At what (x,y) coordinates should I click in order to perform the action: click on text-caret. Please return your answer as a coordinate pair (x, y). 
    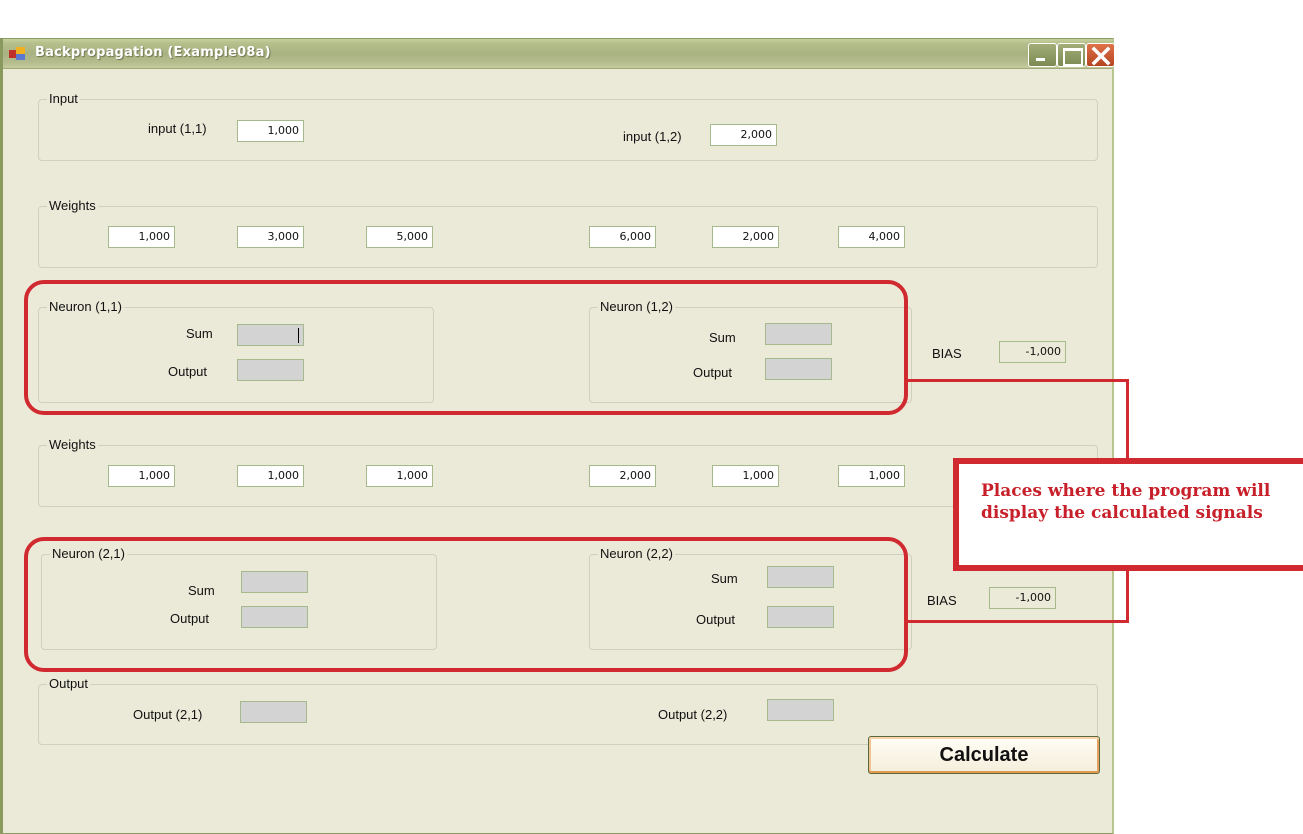
    Looking at the image, I should click on (298, 335).